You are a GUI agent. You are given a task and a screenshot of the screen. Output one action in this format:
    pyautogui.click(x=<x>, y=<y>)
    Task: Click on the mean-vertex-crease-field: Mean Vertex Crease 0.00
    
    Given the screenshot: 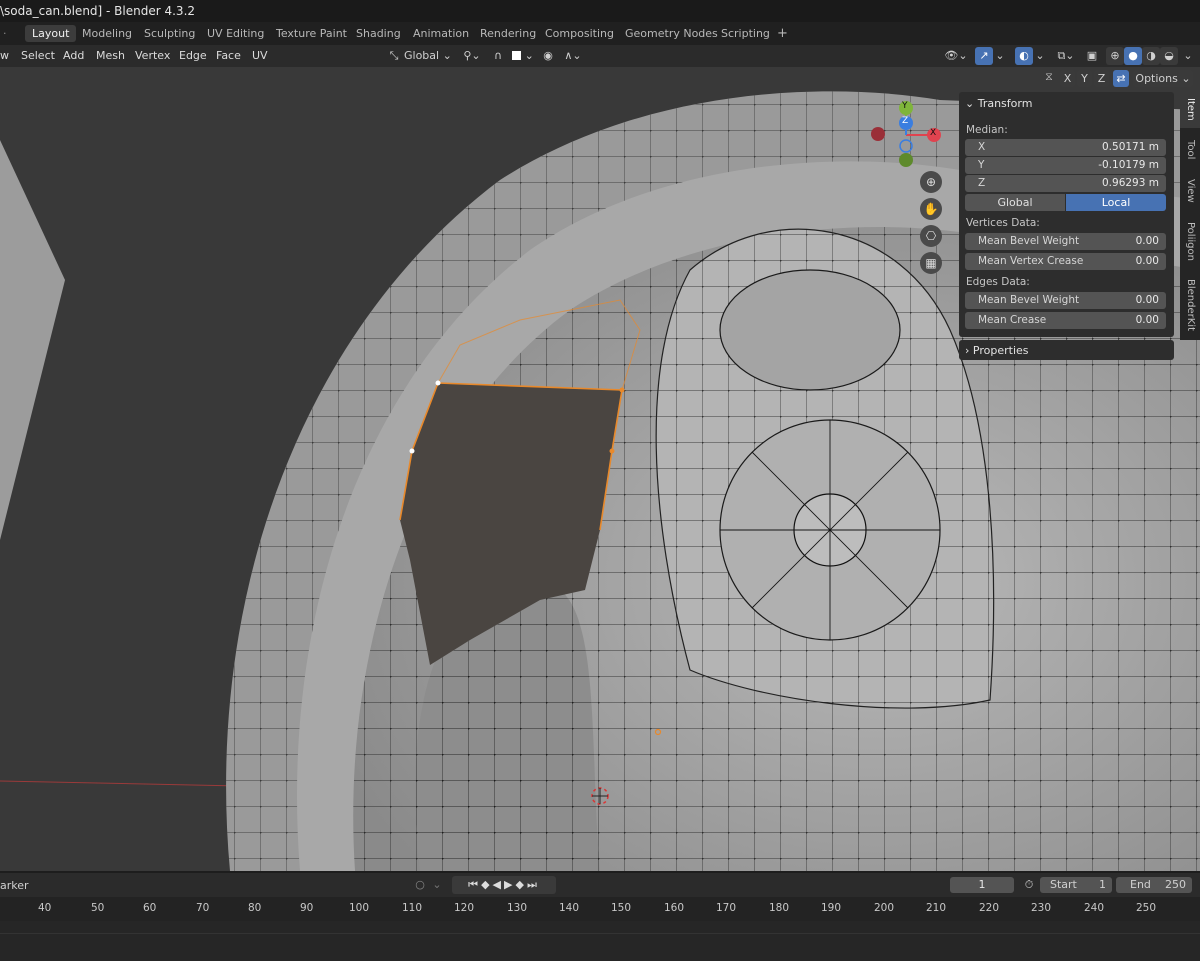 What is the action you would take?
    pyautogui.click(x=1065, y=261)
    